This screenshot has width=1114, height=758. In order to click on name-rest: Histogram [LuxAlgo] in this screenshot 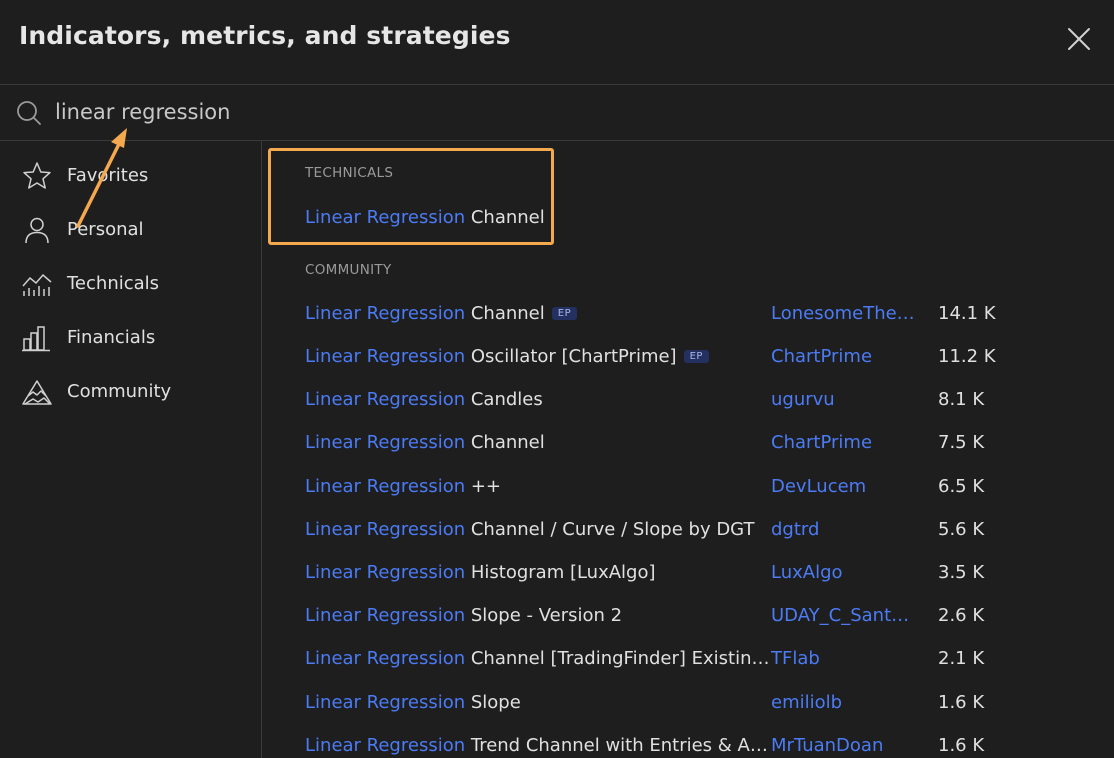, I will do `click(560, 572)`.